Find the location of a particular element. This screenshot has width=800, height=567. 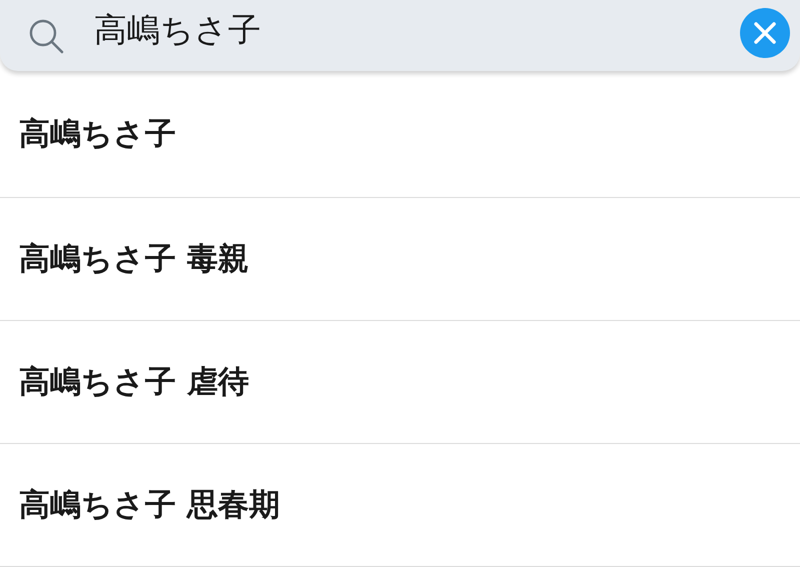

clear-button is located at coordinates (765, 33).